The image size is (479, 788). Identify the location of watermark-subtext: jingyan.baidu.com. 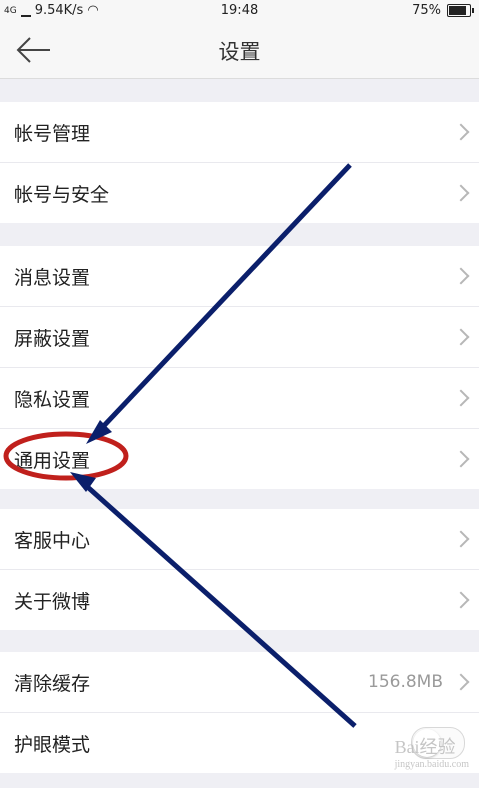
(431, 764).